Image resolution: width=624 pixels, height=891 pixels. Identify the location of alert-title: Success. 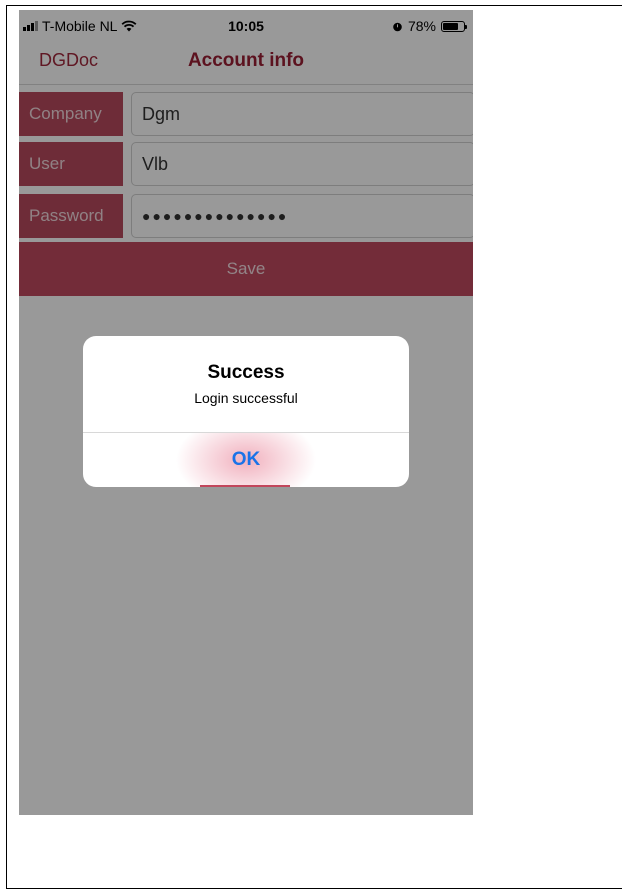
(246, 372).